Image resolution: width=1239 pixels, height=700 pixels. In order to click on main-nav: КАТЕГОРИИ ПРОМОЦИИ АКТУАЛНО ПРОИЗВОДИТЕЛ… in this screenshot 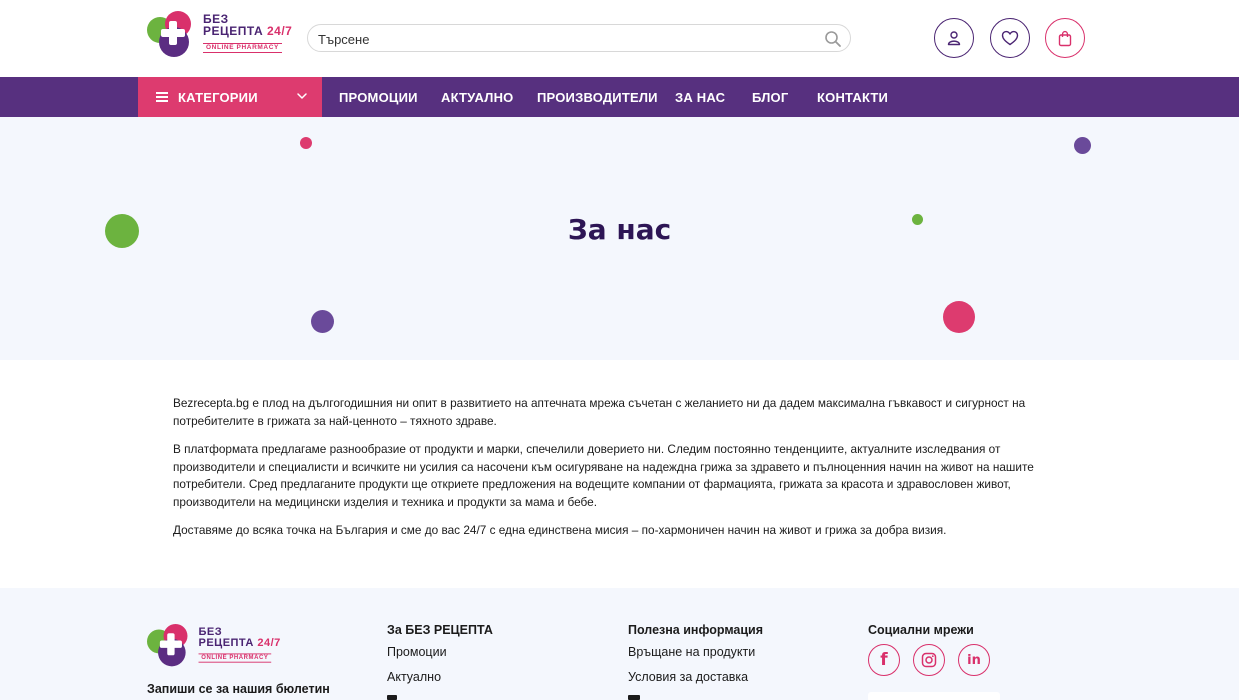, I will do `click(619, 97)`.